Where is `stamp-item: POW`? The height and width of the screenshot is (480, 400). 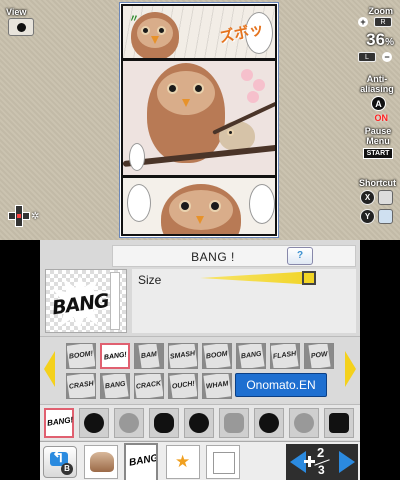
stamp-item: POW is located at coordinates (319, 356).